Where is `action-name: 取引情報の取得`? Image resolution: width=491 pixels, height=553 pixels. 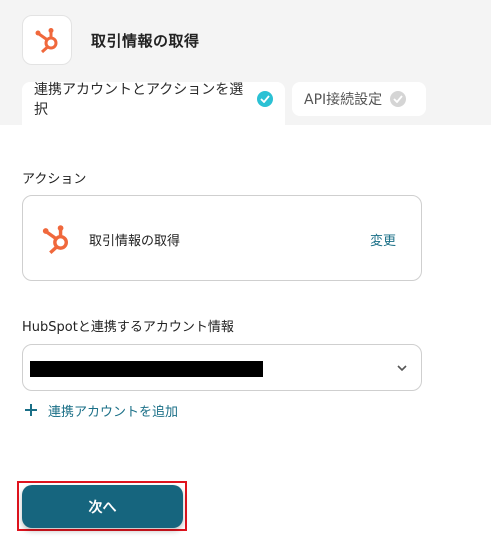 action-name: 取引情報の取得 is located at coordinates (135, 241).